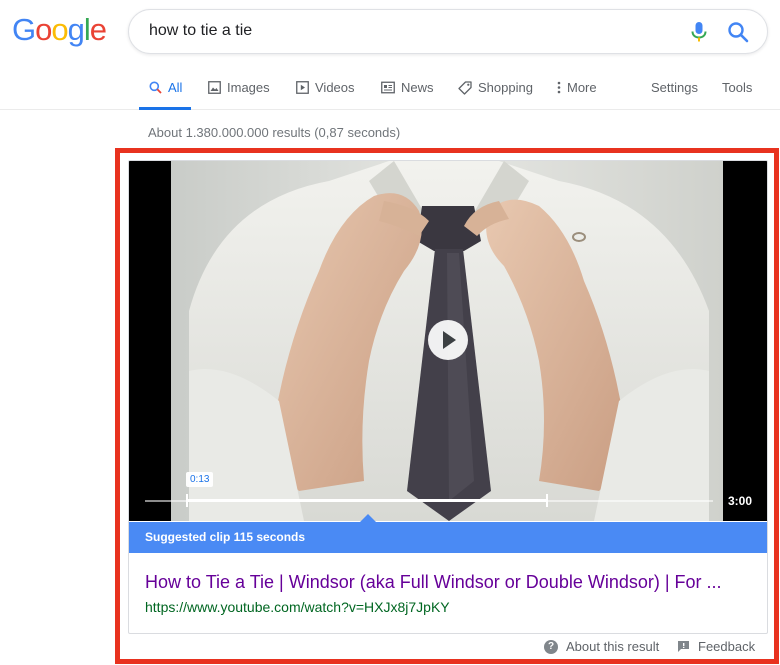 This screenshot has width=780, height=665. What do you see at coordinates (613, 646) in the screenshot?
I see `about-label: About this result` at bounding box center [613, 646].